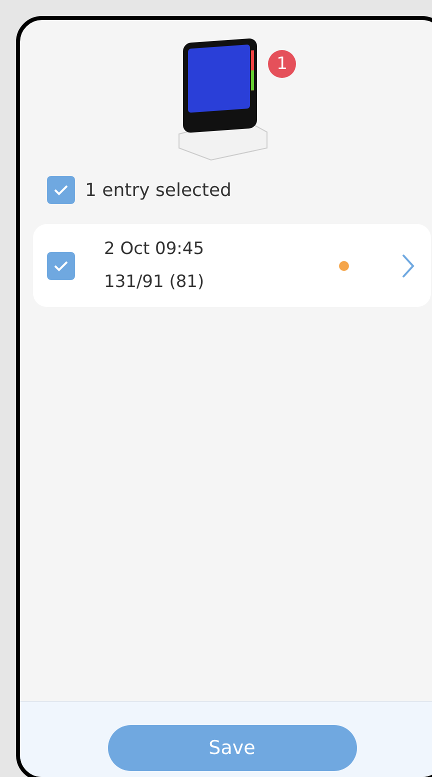 The height and width of the screenshot is (777, 432). Describe the element at coordinates (158, 190) in the screenshot. I see `selection-count: 1 entry selected` at that location.